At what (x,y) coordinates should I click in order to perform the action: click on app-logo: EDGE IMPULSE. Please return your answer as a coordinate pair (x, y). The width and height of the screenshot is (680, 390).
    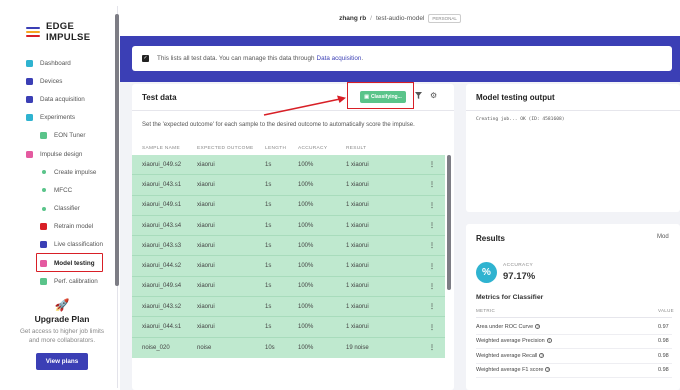
    Looking at the image, I should click on (64, 26).